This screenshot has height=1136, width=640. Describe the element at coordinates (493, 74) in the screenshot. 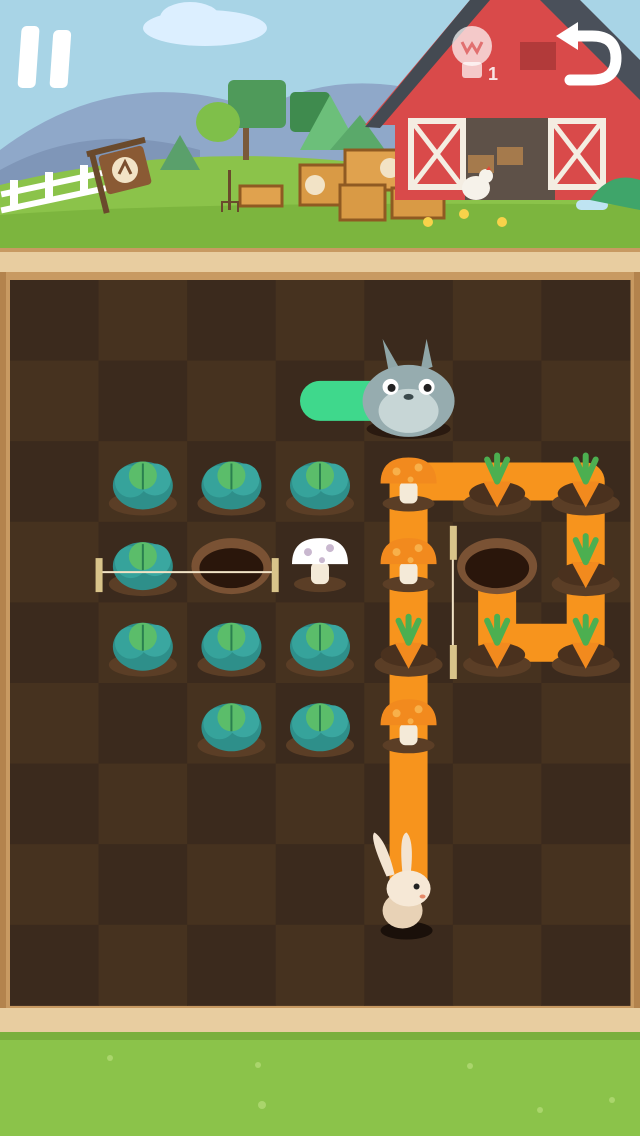

I see `hint-count: 1` at that location.